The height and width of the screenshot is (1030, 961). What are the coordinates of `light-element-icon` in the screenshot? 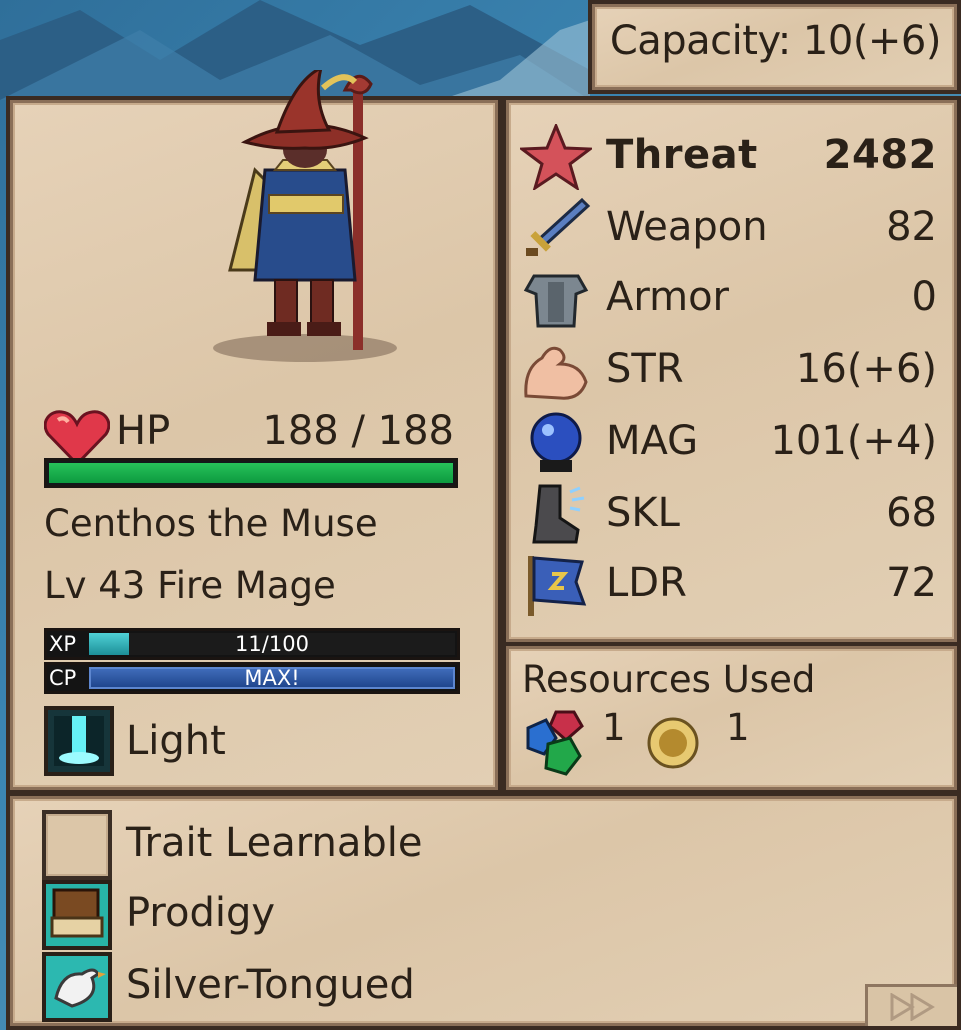 It's located at (79, 741).